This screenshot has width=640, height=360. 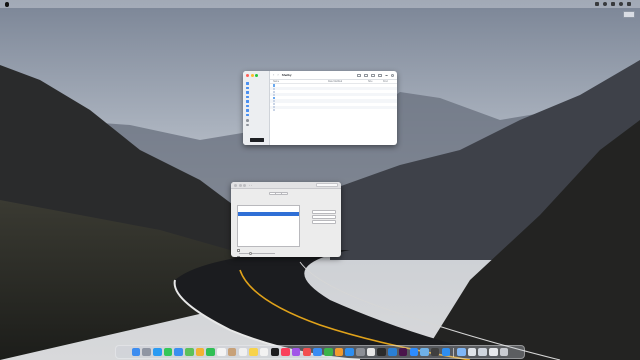 I want to click on mail-icon, so click(x=178, y=352).